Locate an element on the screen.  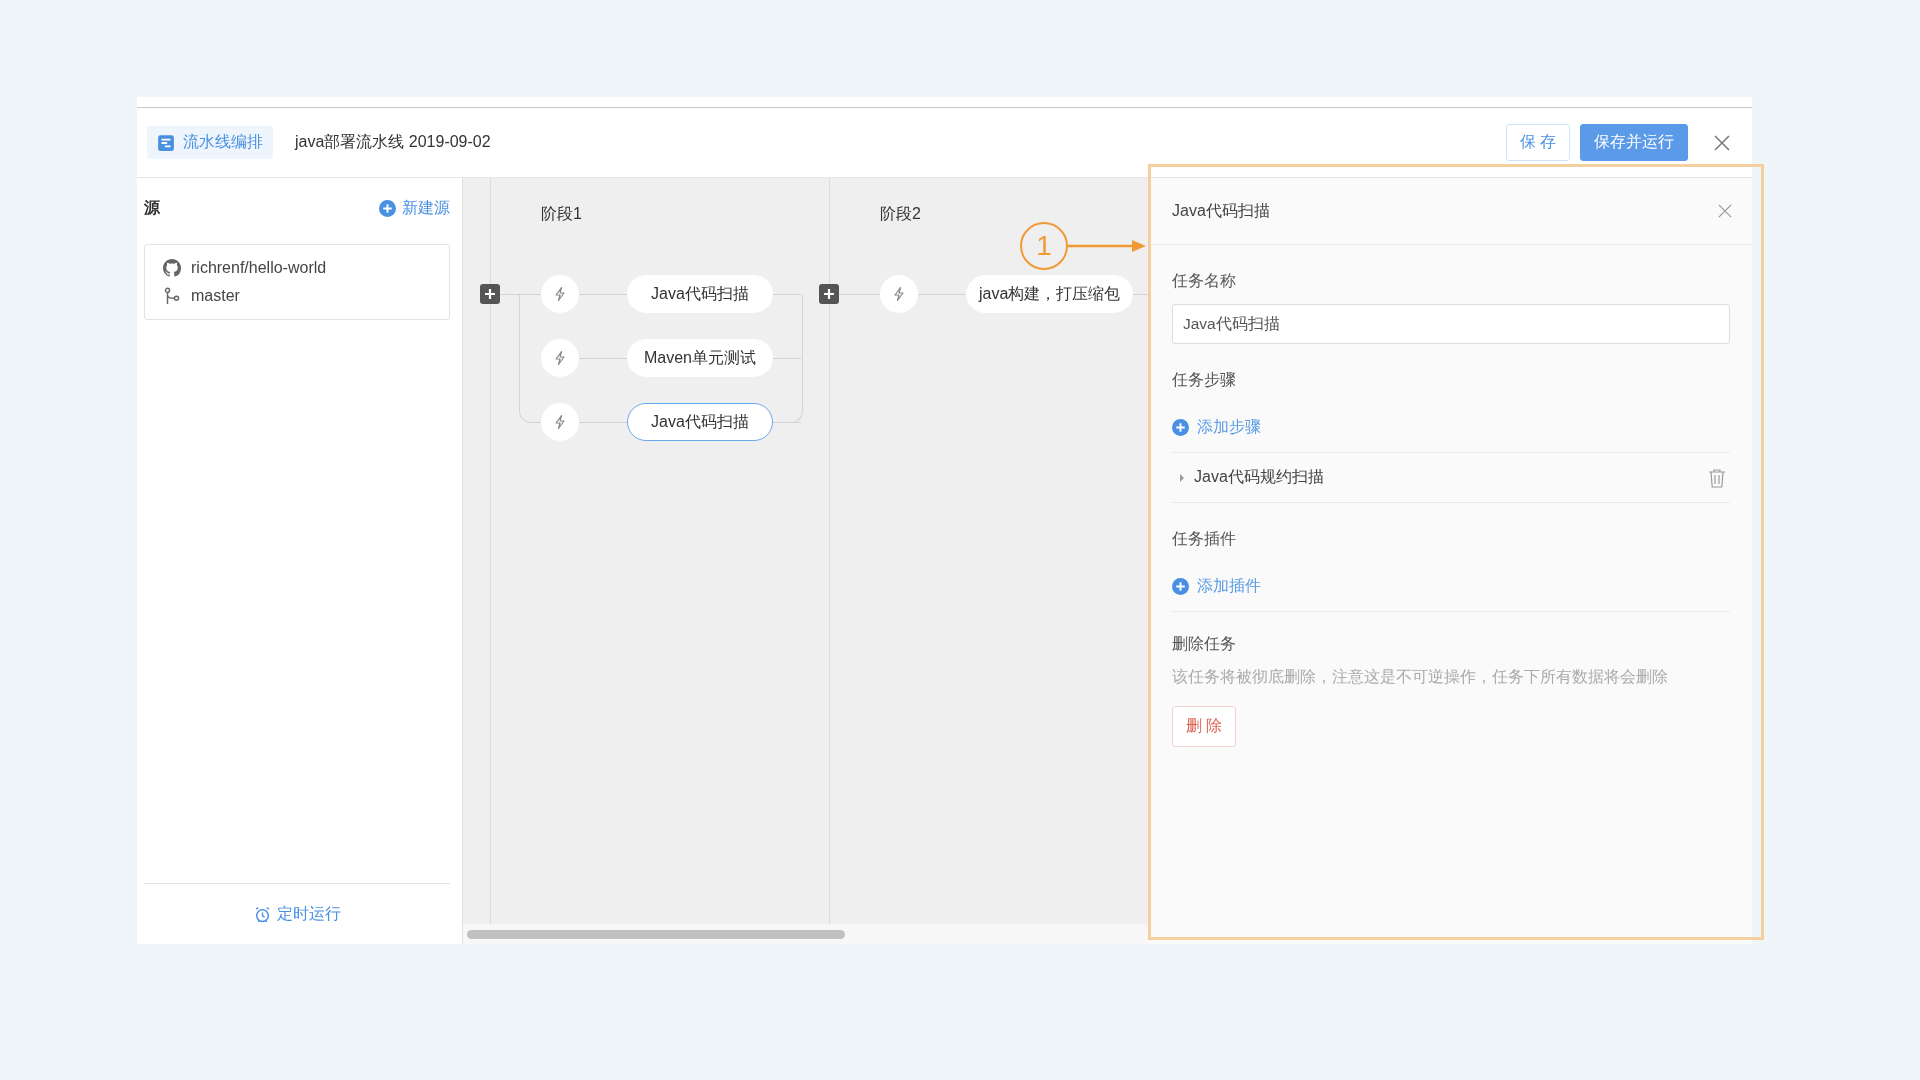
section-label: 删除任务 is located at coordinates (1204, 644).